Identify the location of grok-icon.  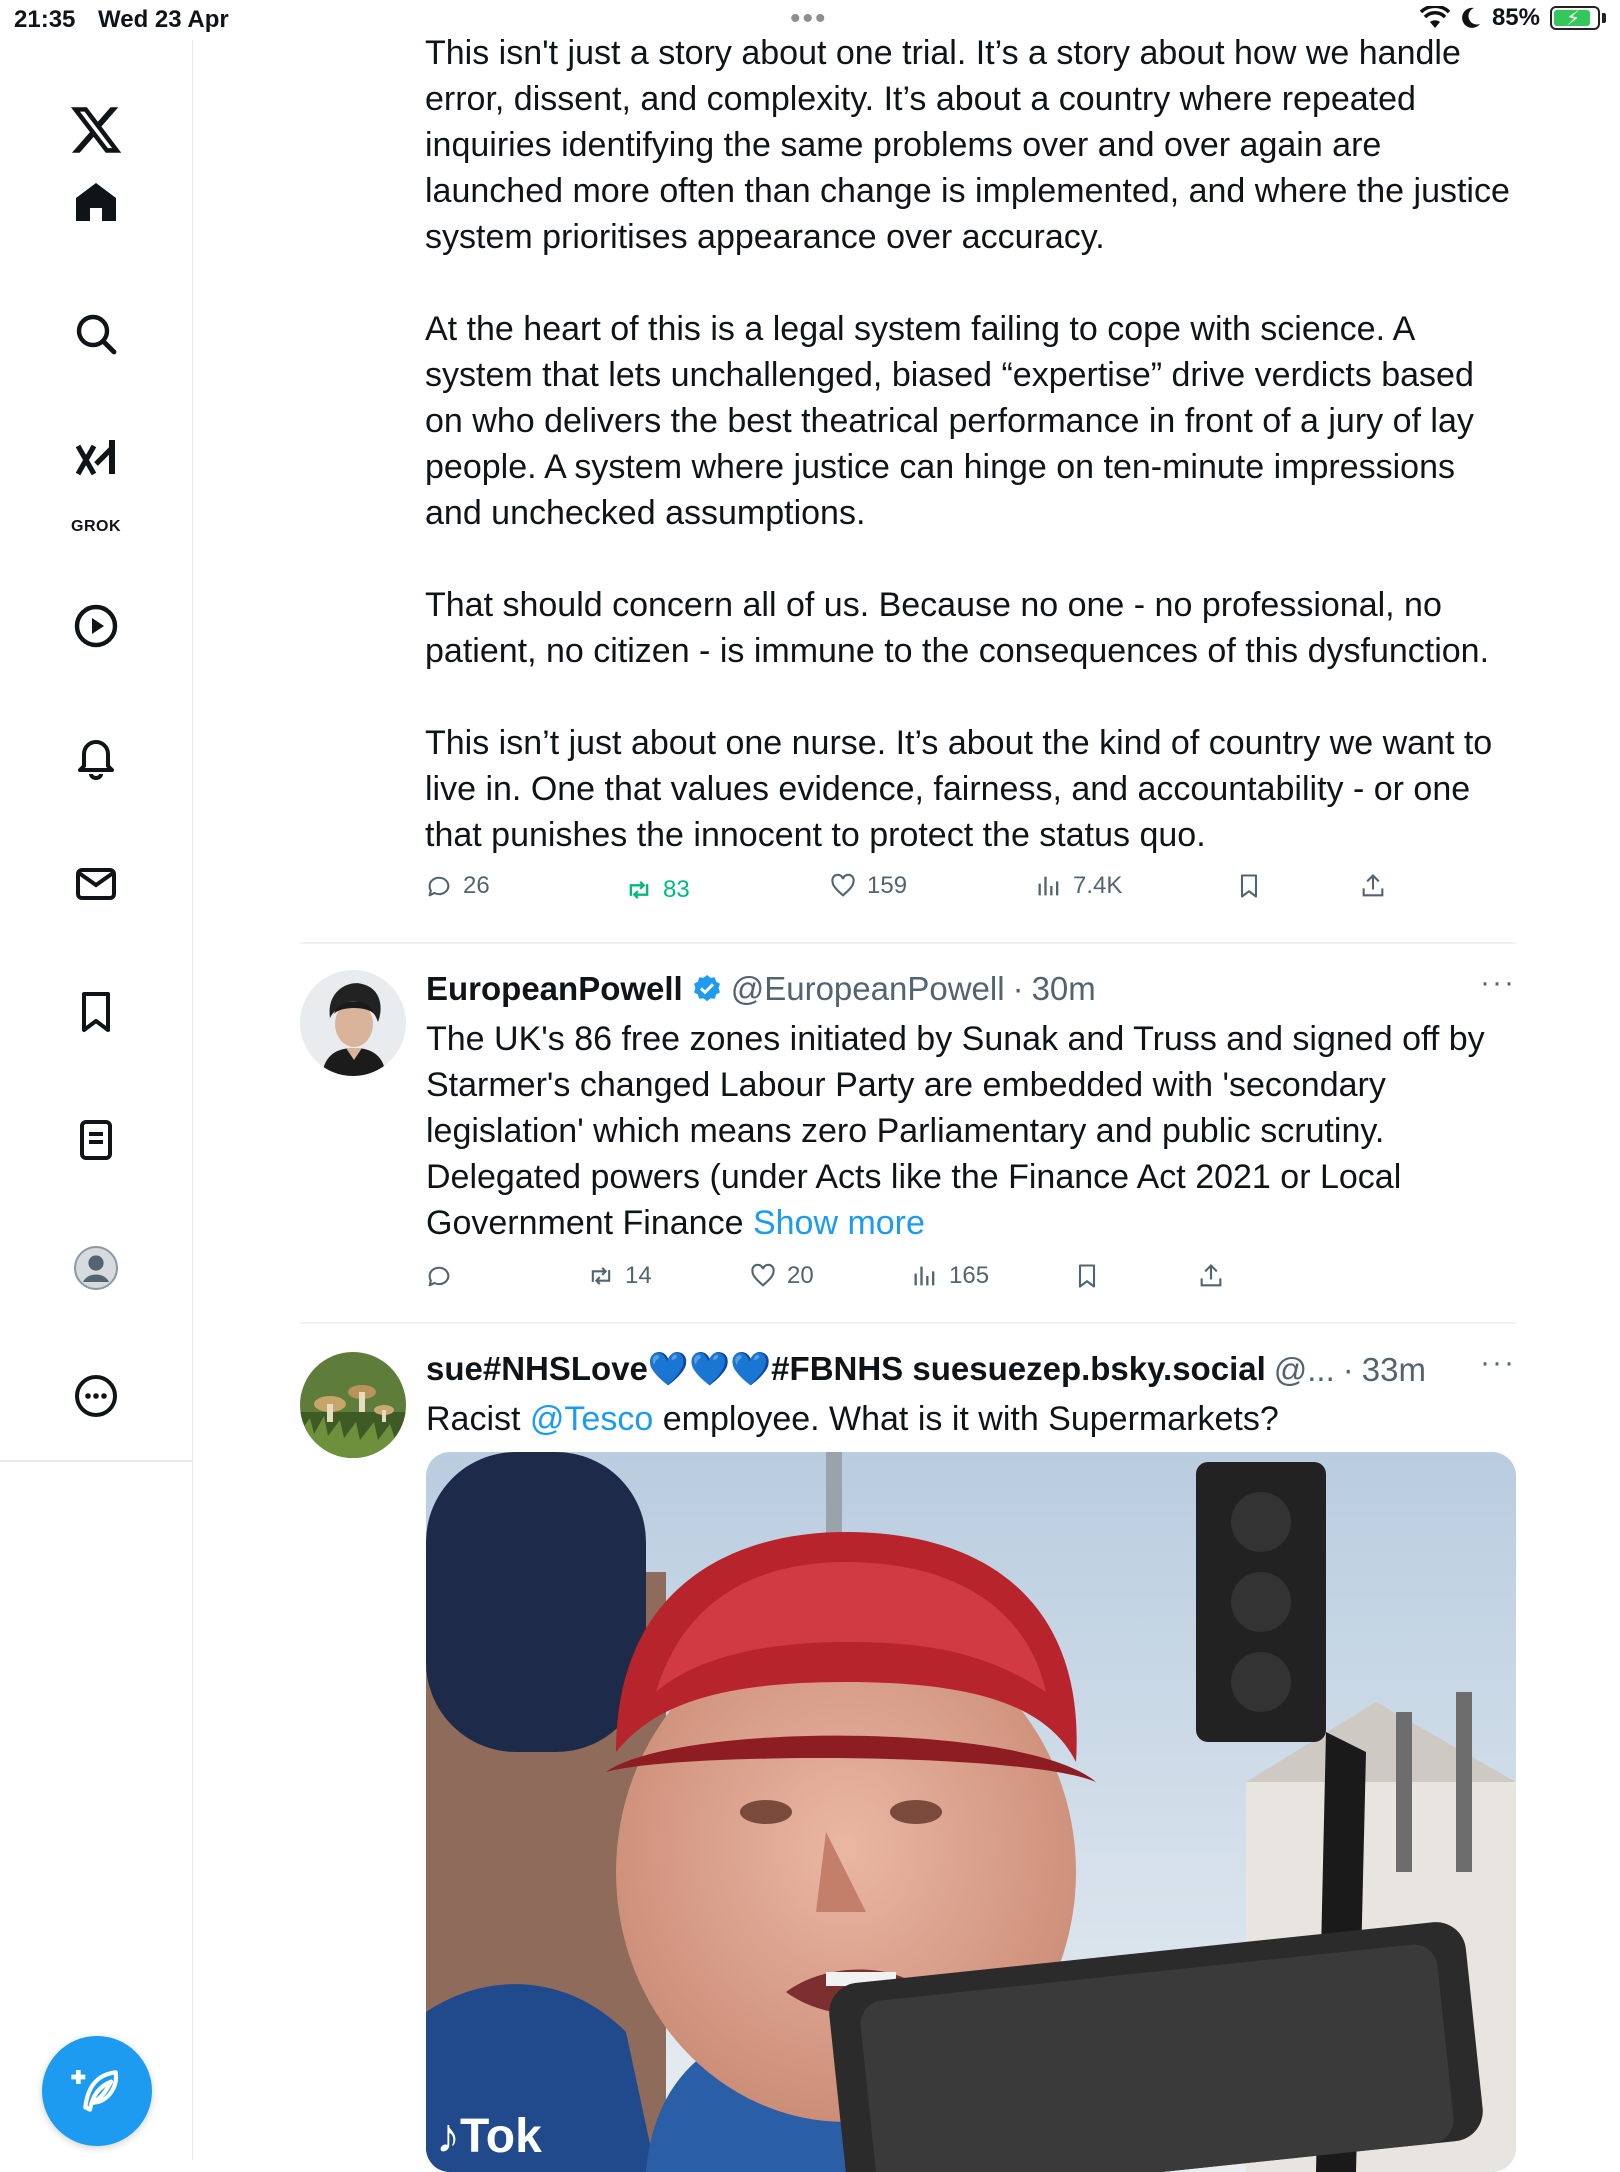
(96, 460).